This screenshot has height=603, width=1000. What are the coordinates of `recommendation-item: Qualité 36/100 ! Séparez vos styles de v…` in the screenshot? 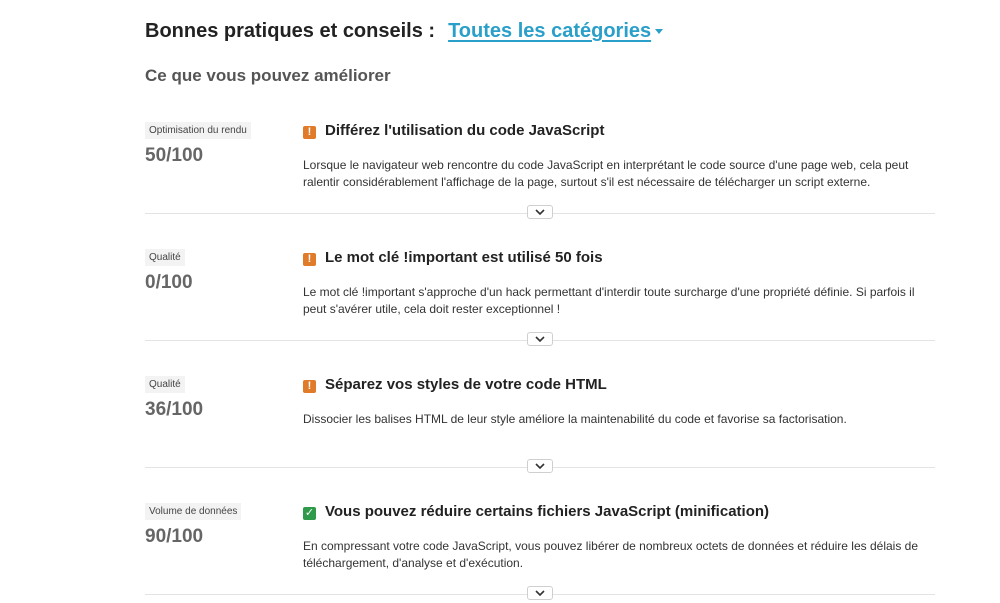 It's located at (540, 424).